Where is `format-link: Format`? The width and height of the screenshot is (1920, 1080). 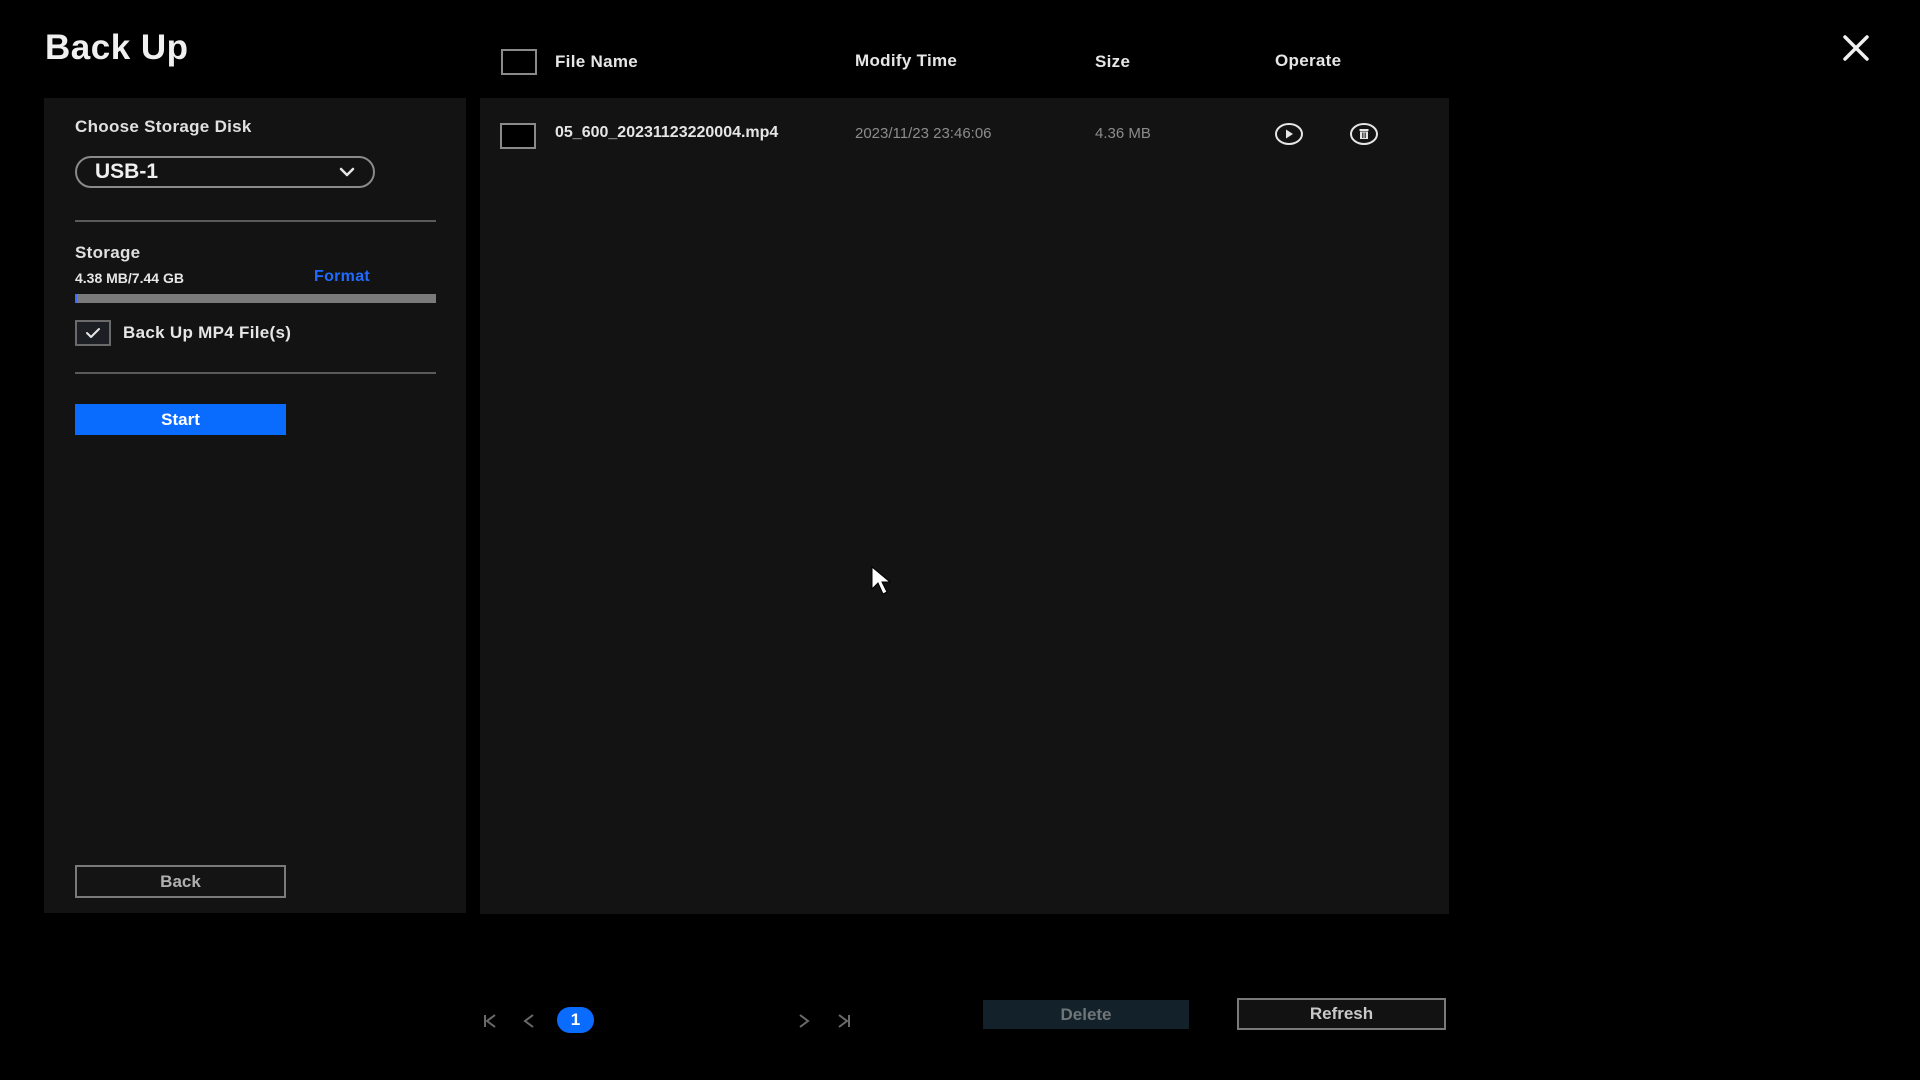 format-link: Format is located at coordinates (342, 277).